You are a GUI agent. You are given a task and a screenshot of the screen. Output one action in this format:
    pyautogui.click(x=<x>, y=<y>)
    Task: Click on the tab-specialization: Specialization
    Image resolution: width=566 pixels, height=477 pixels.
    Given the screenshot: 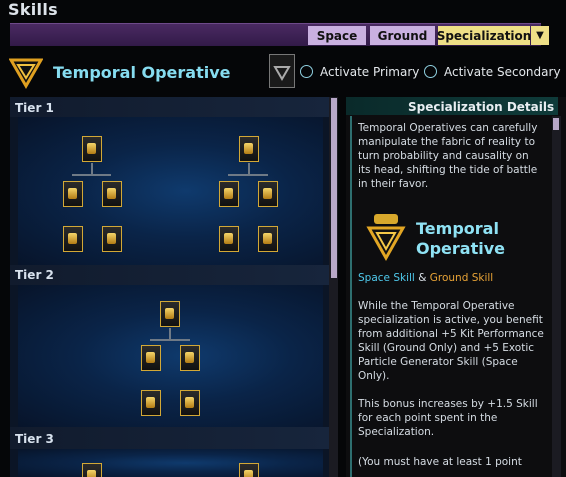 What is the action you would take?
    pyautogui.click(x=484, y=35)
    